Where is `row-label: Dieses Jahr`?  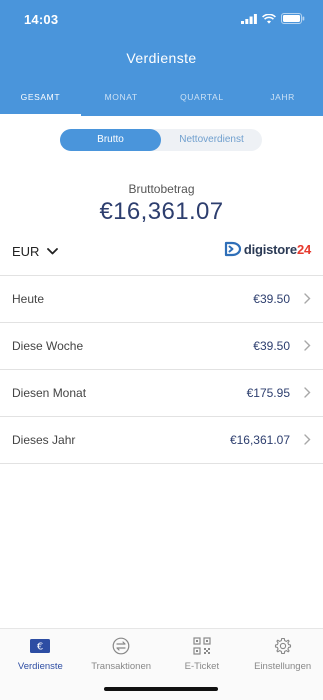
row-label: Dieses Jahr is located at coordinates (44, 440).